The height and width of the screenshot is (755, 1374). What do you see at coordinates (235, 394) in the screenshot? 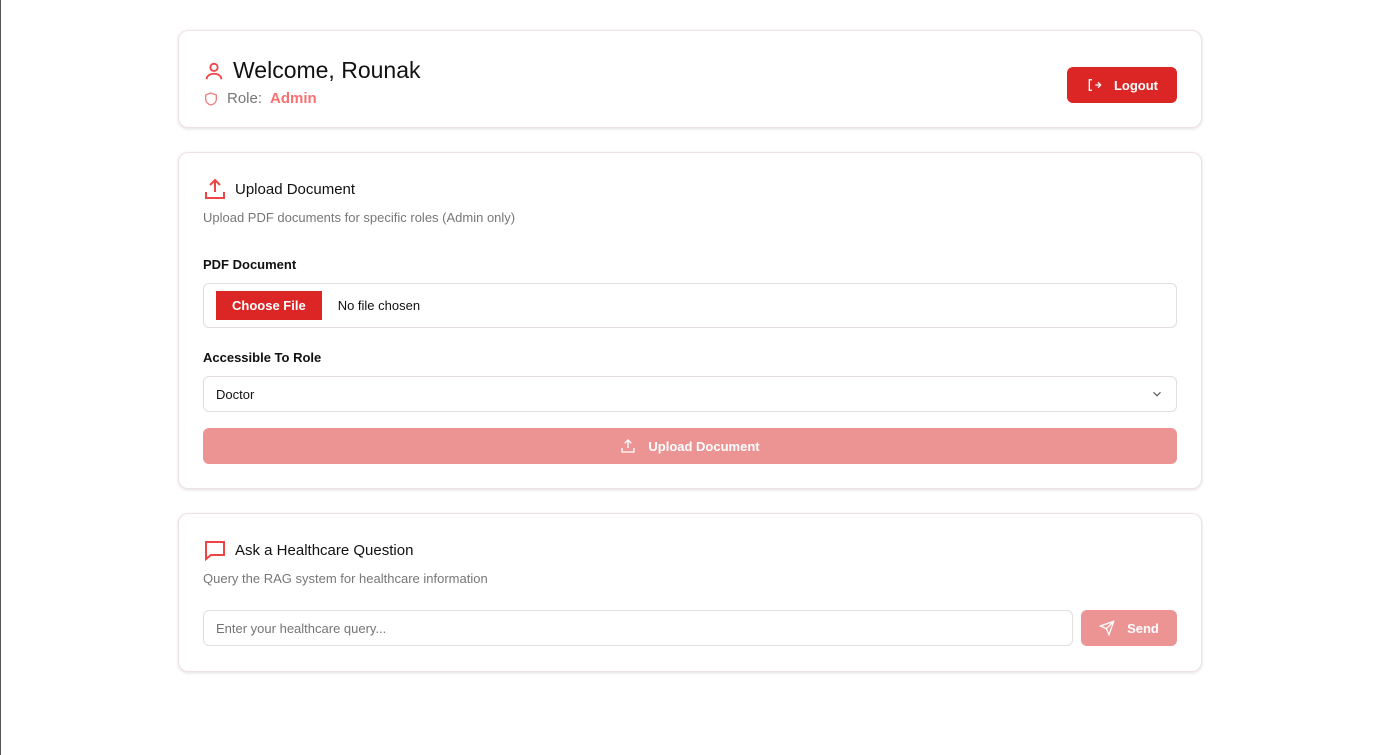
I see `role-selected: Doctor` at bounding box center [235, 394].